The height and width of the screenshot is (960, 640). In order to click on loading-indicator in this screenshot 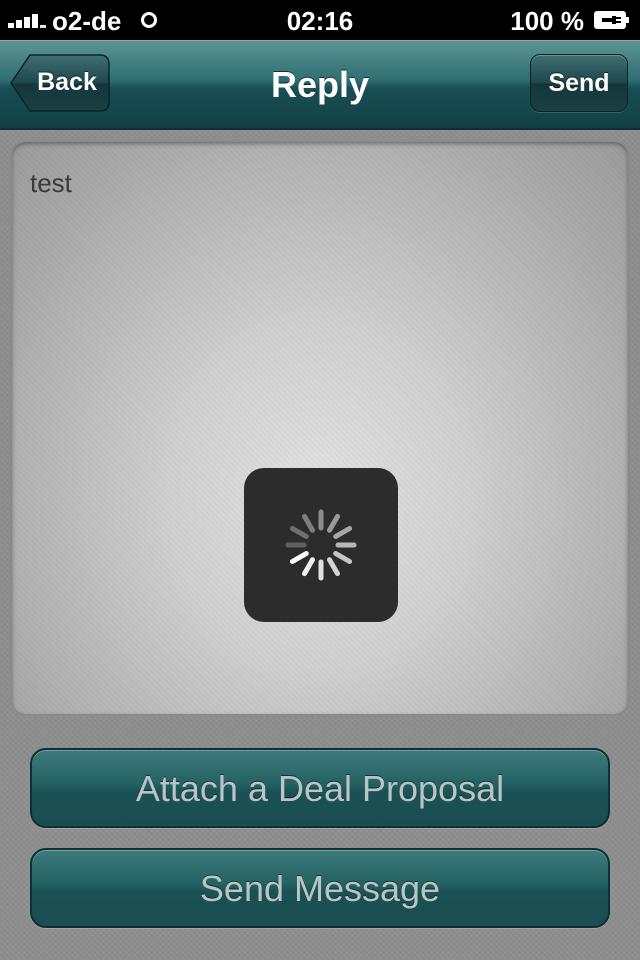, I will do `click(321, 545)`.